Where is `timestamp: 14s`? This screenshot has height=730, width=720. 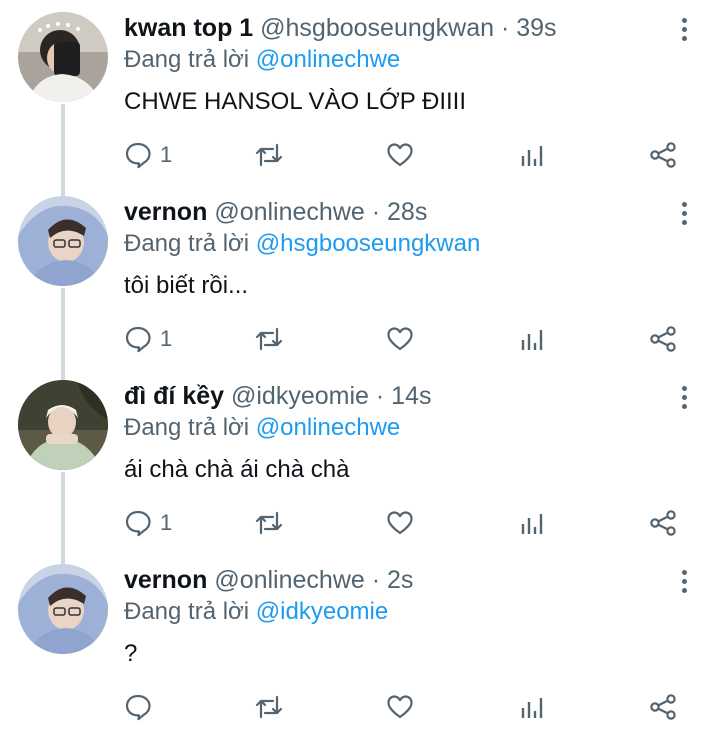 timestamp: 14s is located at coordinates (411, 396).